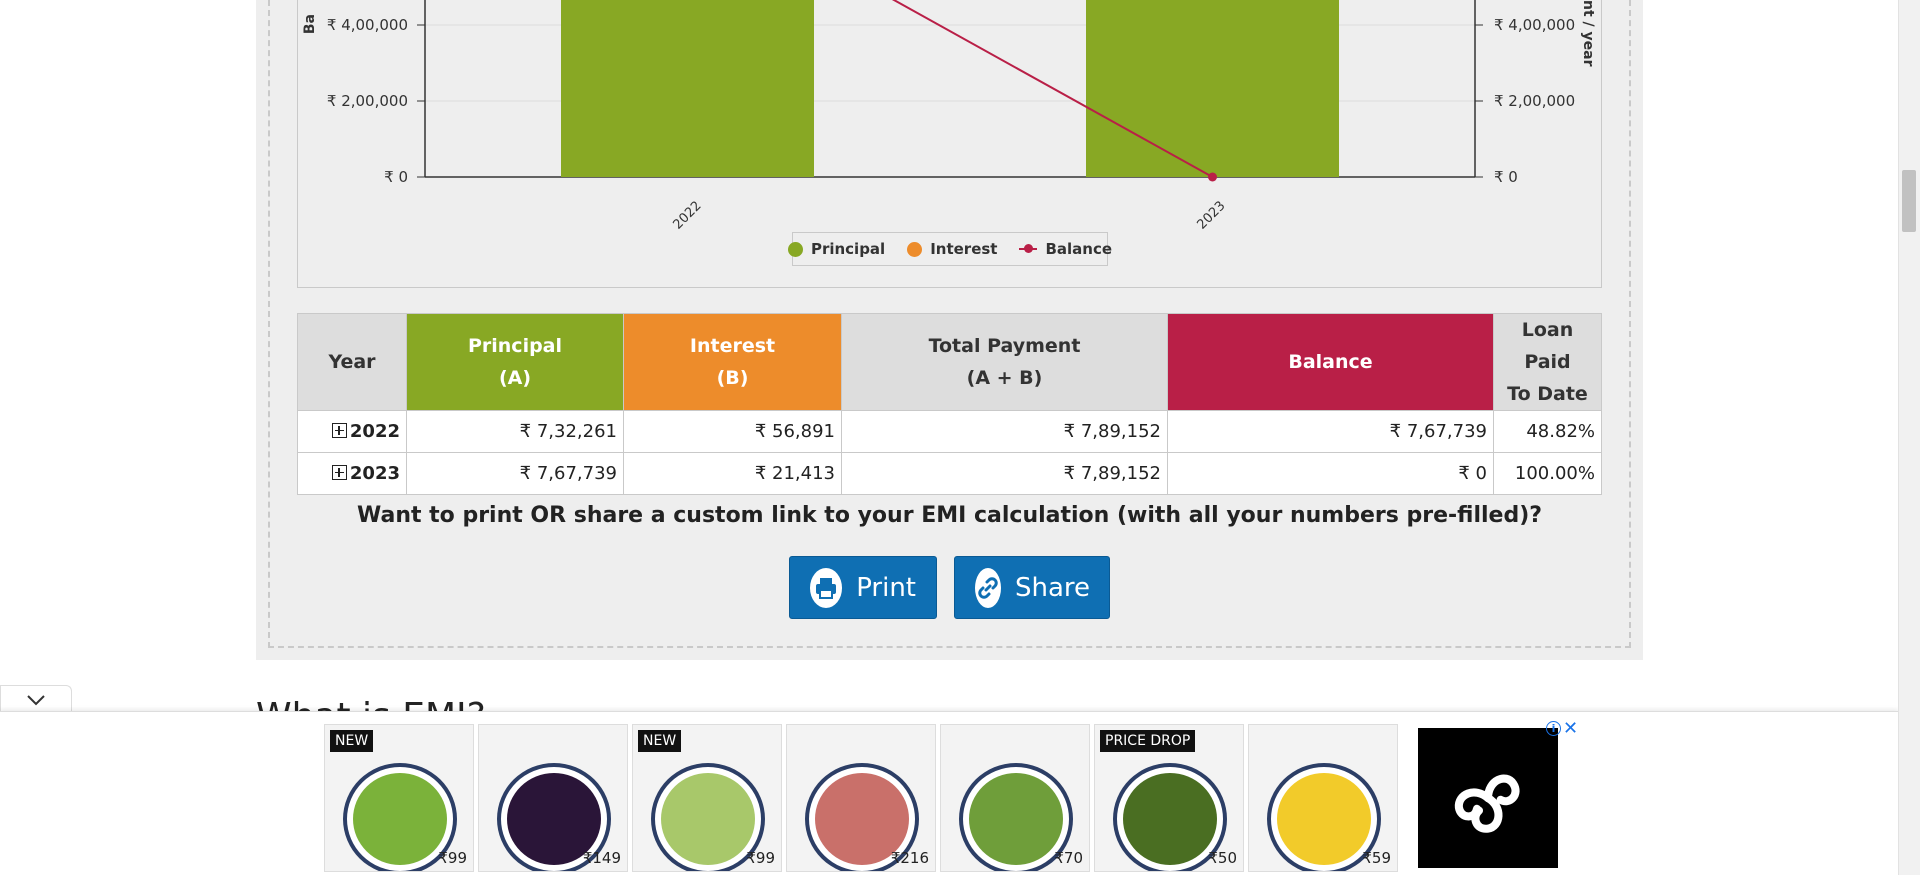 This screenshot has height=875, width=1920. I want to click on product-price: ₹59, so click(1376, 858).